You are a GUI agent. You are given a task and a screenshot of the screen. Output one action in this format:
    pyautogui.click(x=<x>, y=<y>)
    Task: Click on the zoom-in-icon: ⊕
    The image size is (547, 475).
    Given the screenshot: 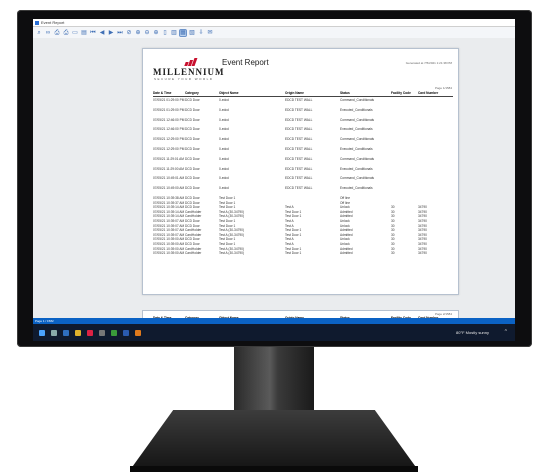 What is the action you would take?
    pyautogui.click(x=138, y=33)
    